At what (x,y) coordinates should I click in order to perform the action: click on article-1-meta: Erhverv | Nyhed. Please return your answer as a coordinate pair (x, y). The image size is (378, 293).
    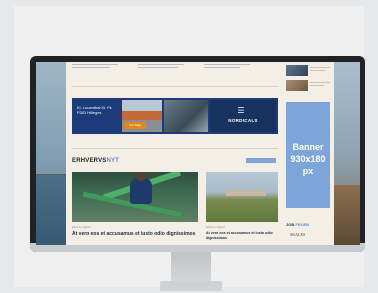
    Looking at the image, I should click on (81, 227).